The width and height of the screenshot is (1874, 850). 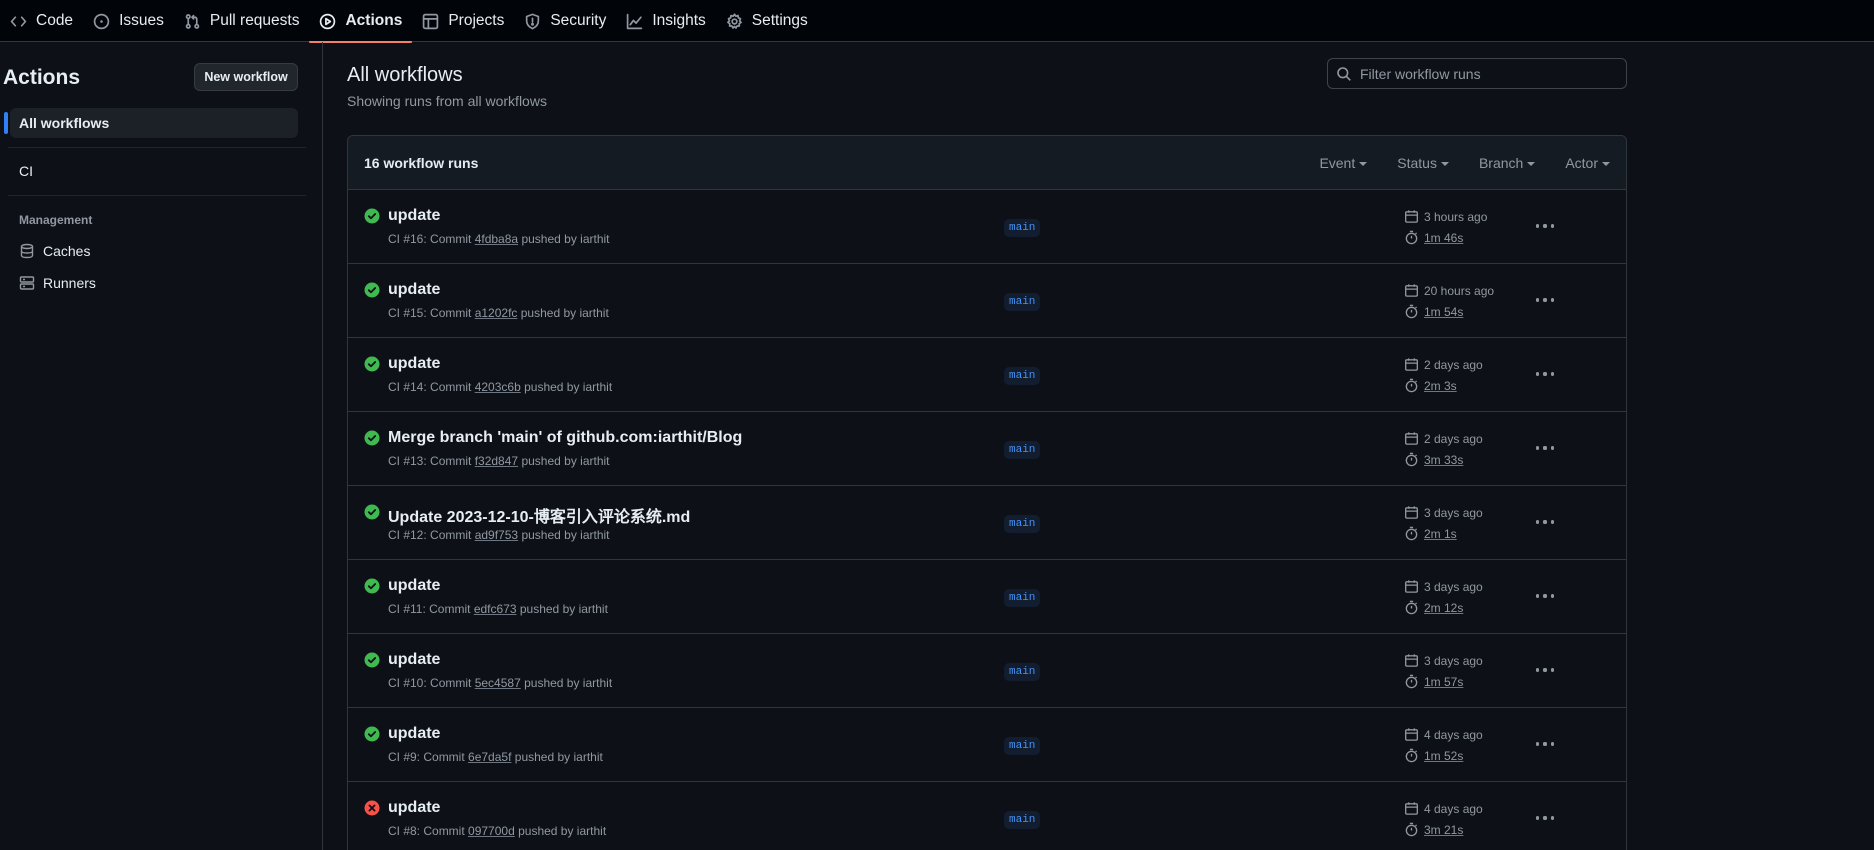 What do you see at coordinates (496, 461) in the screenshot?
I see `commit-sha-link: f32d847` at bounding box center [496, 461].